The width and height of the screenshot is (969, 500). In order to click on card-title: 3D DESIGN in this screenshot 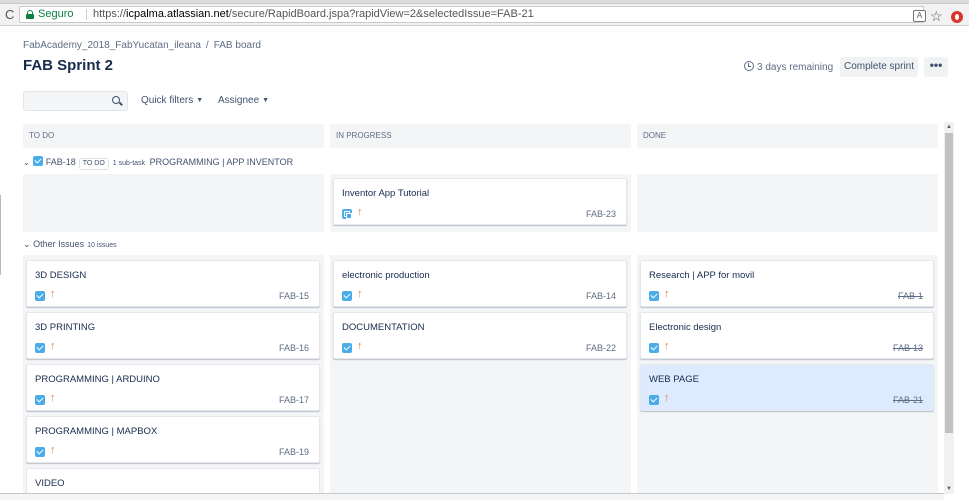, I will do `click(61, 275)`.